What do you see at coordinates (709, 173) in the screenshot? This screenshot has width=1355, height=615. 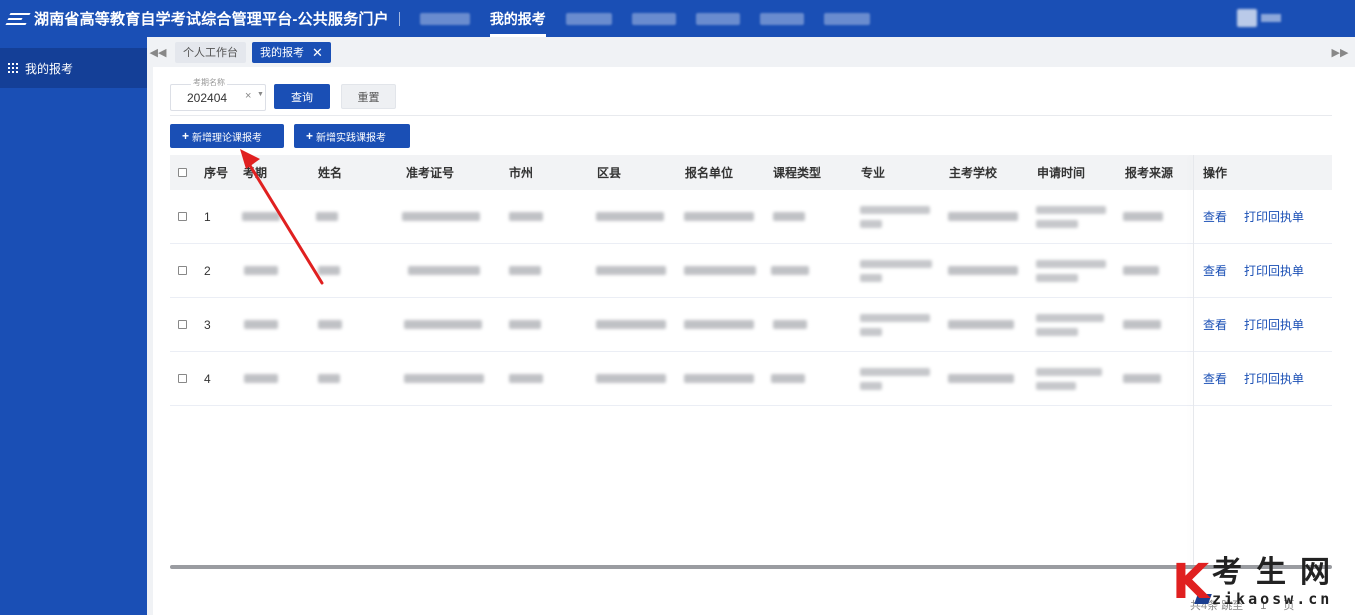 I see `col-unit: 报名单位` at bounding box center [709, 173].